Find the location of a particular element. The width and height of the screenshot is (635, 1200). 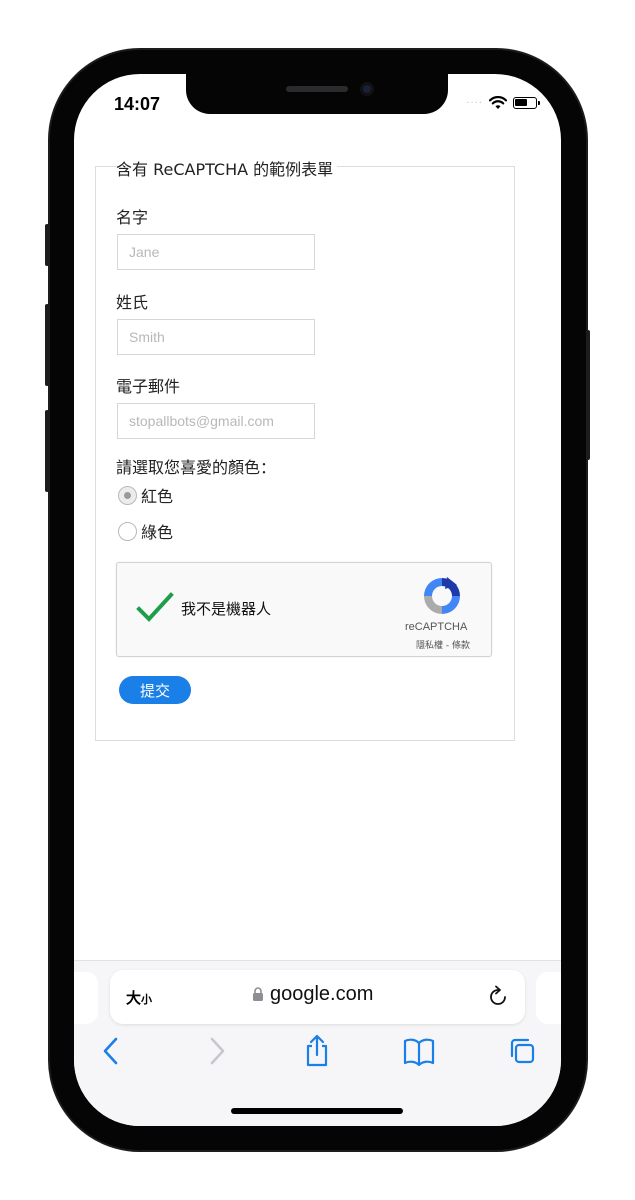

volume-down-button is located at coordinates (47, 451).